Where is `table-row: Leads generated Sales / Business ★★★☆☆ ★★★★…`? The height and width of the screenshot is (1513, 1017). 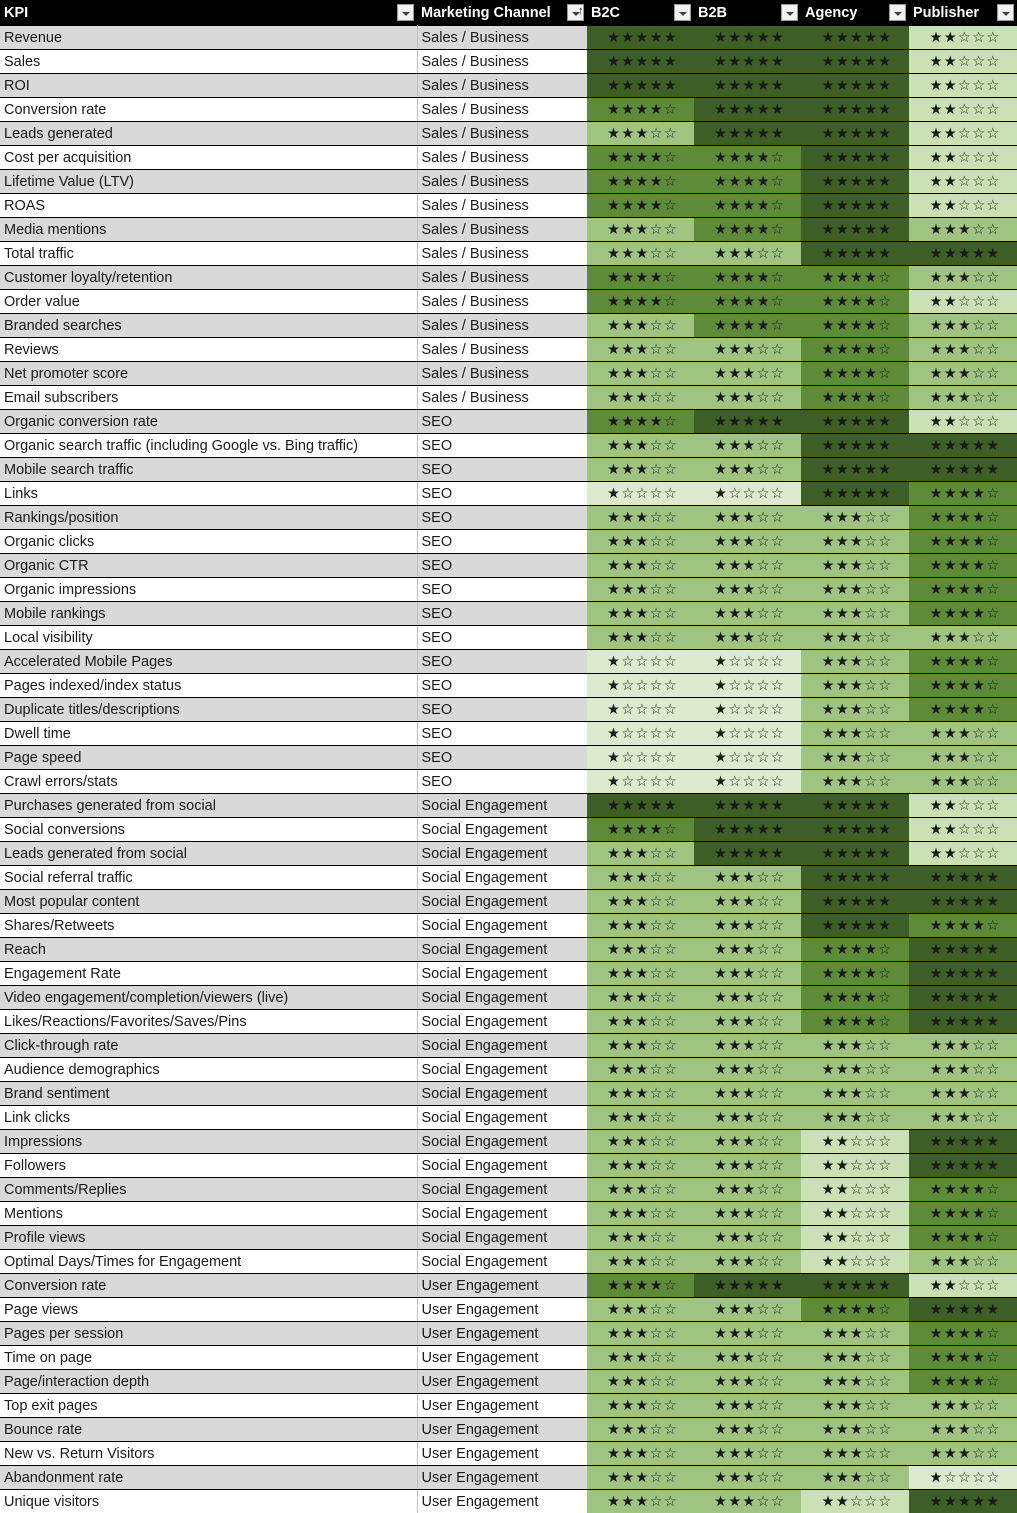 table-row: Leads generated Sales / Business ★★★☆☆ ★★★★… is located at coordinates (508, 133).